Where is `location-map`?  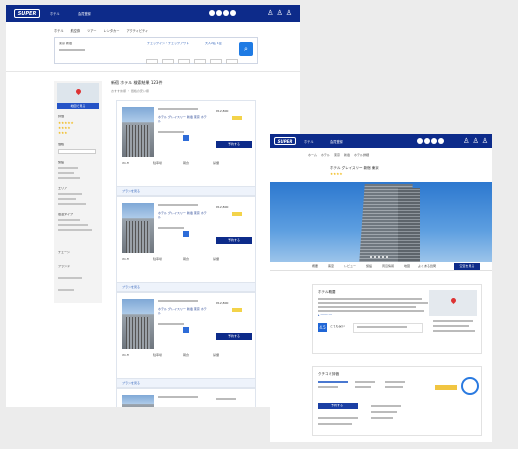
location-map is located at coordinates (453, 303).